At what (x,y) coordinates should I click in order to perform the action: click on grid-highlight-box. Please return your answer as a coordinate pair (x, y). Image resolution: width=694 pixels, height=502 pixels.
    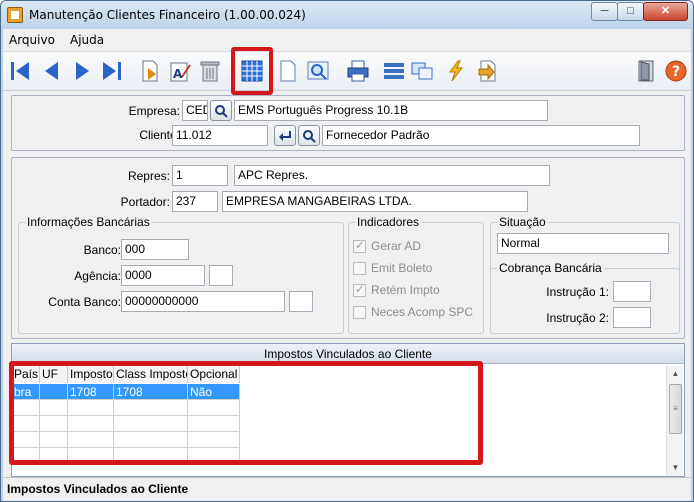
    Looking at the image, I should click on (246, 413).